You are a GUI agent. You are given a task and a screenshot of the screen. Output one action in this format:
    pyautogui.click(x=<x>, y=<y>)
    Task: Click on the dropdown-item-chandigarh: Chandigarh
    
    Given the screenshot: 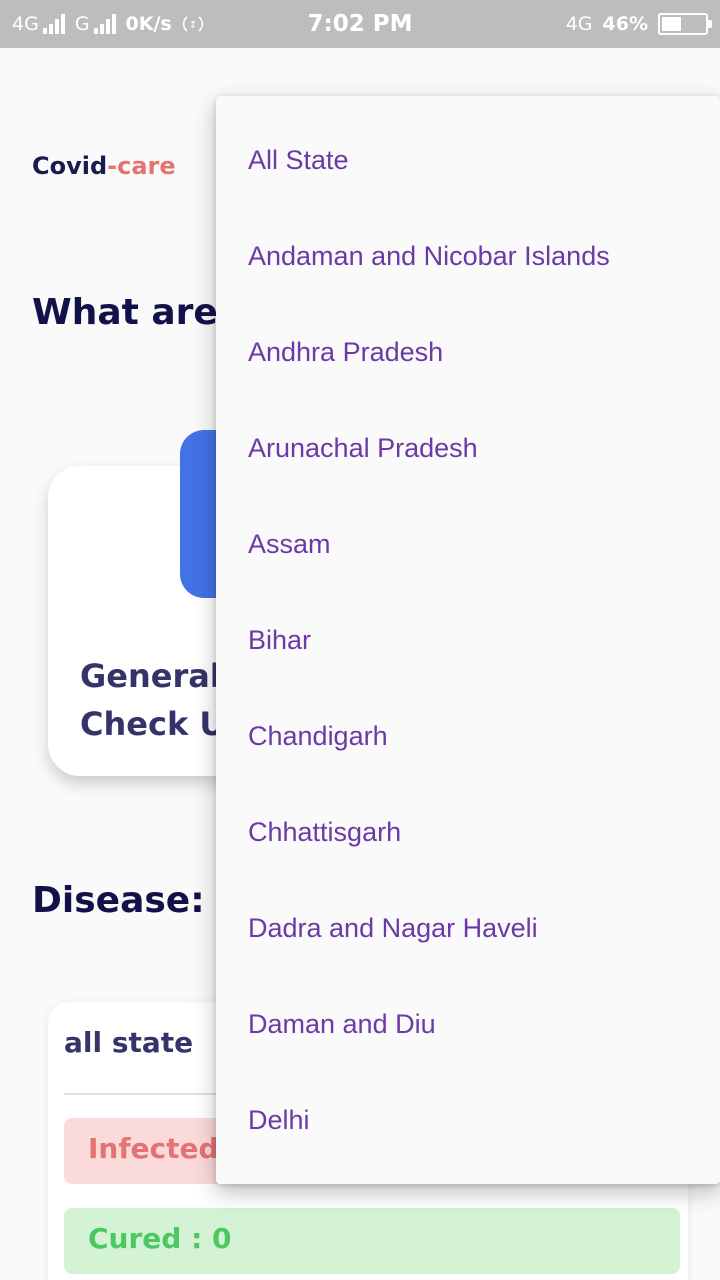 What is the action you would take?
    pyautogui.click(x=468, y=736)
    